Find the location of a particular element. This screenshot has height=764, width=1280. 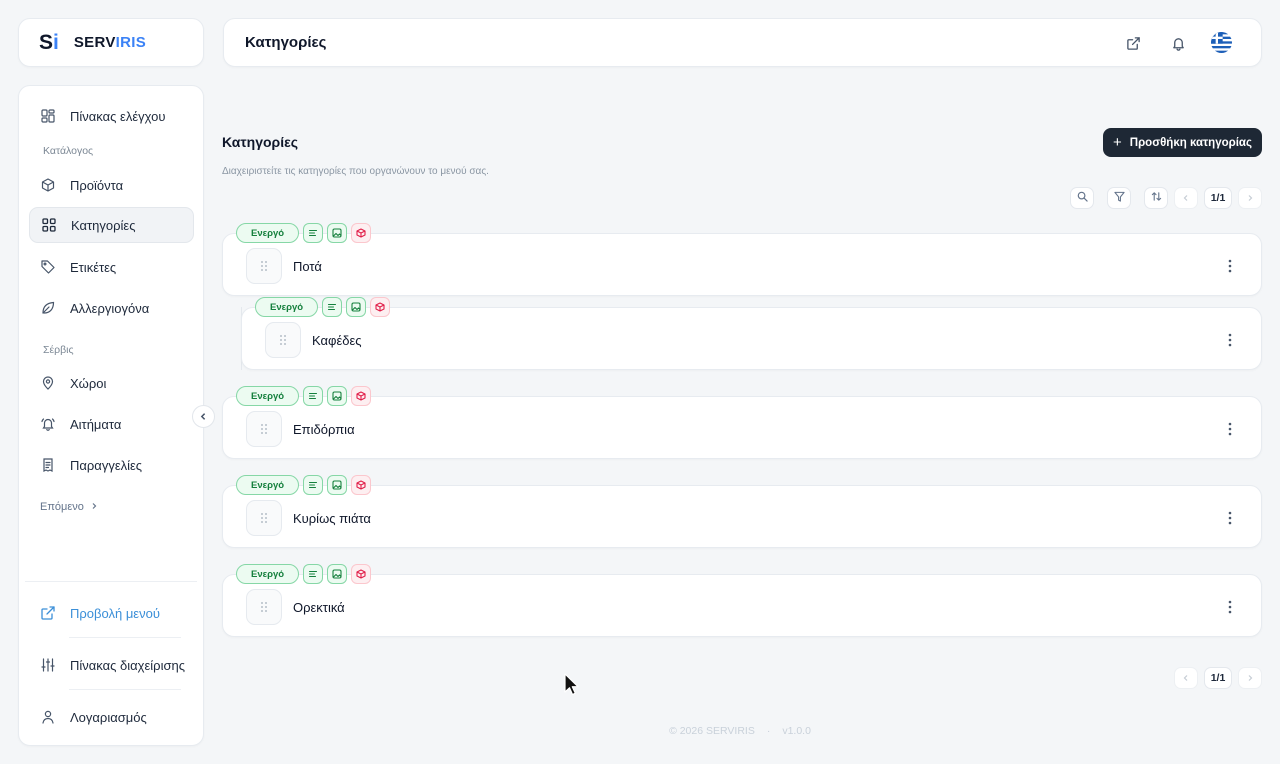

add-category-button: + Προσθήκη κατηγορίας is located at coordinates (1182, 142).